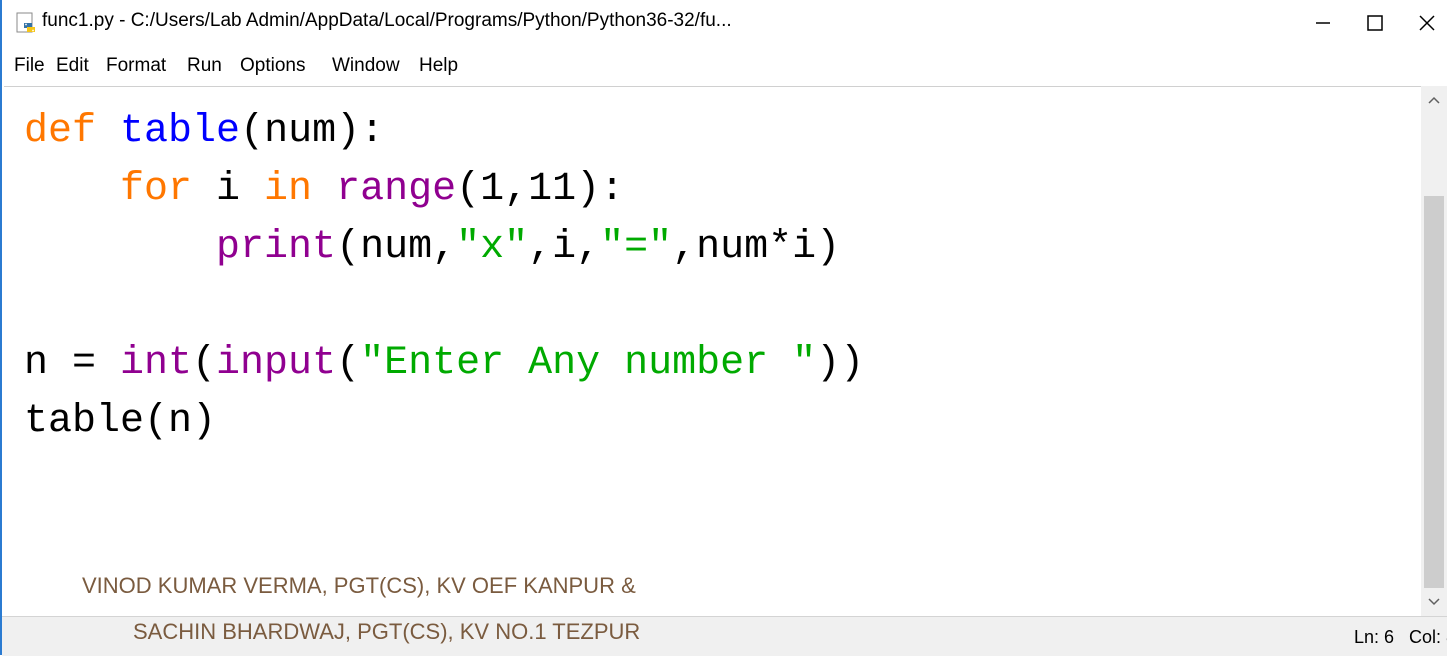 This screenshot has width=1447, height=656. I want to click on builtin-print: print, so click(276, 247).